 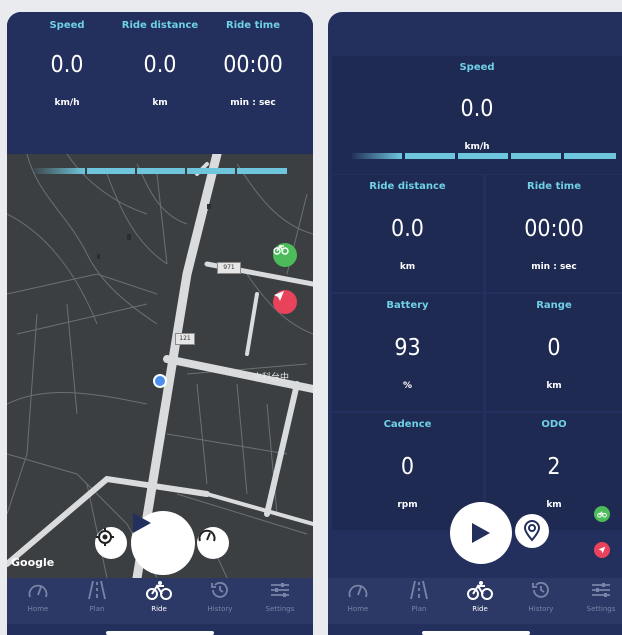 I want to click on cadence-label: Cadence, so click(x=407, y=424).